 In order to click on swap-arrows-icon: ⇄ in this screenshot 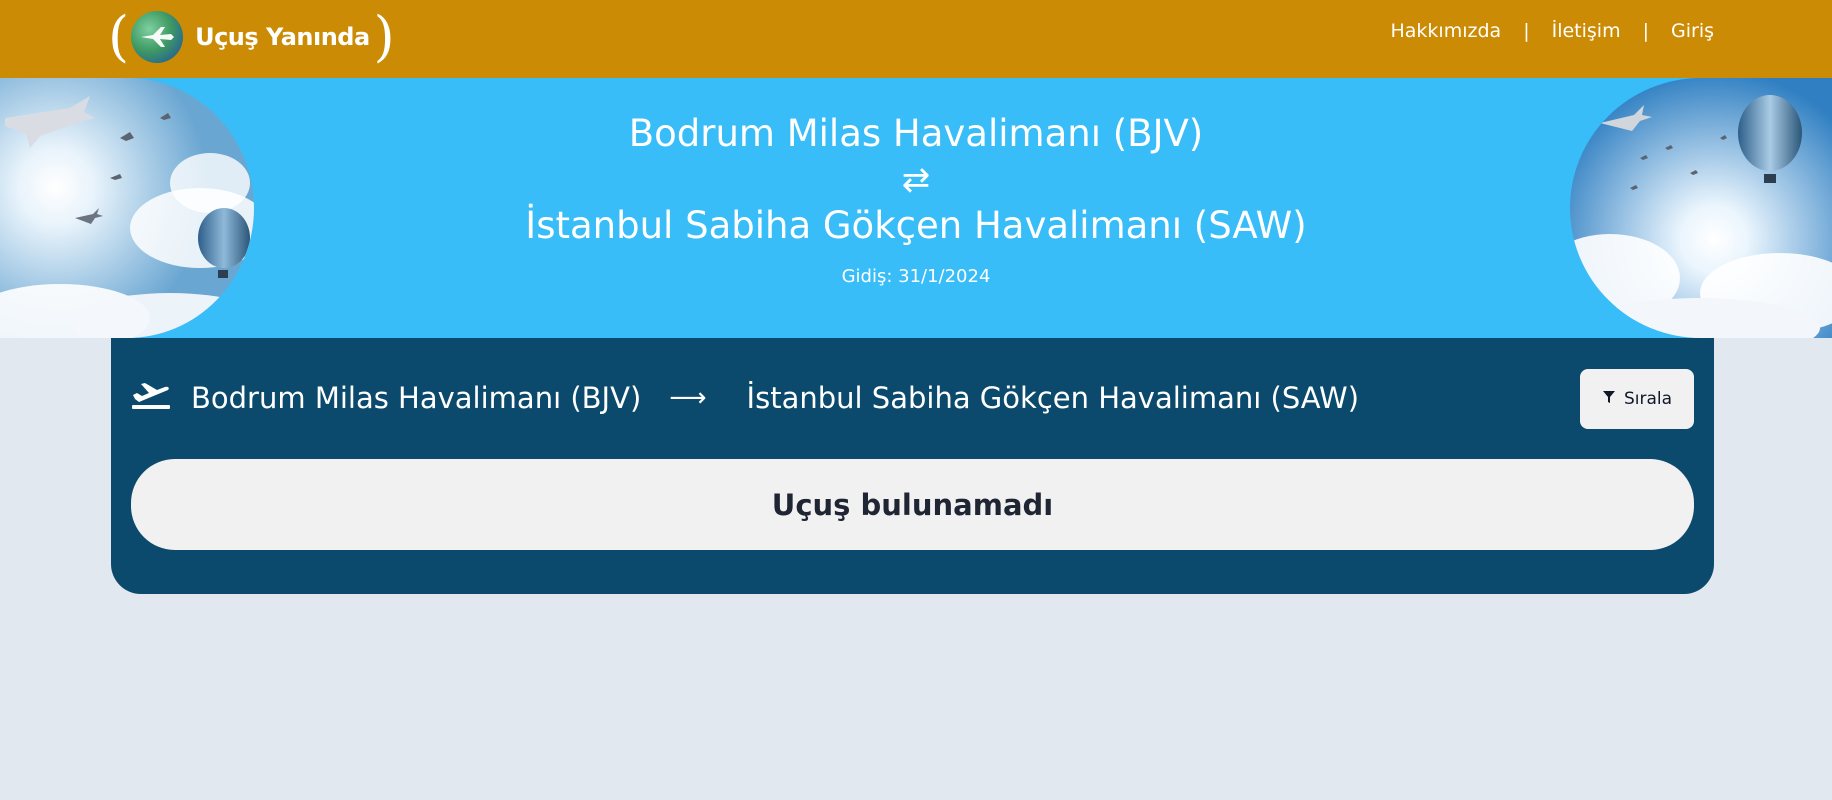, I will do `click(916, 180)`.